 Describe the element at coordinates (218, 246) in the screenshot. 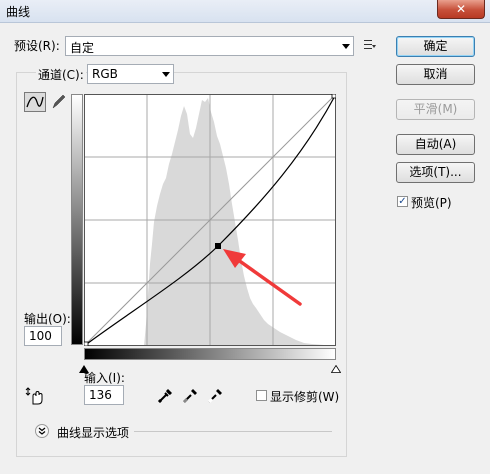

I see `curve-control-point` at that location.